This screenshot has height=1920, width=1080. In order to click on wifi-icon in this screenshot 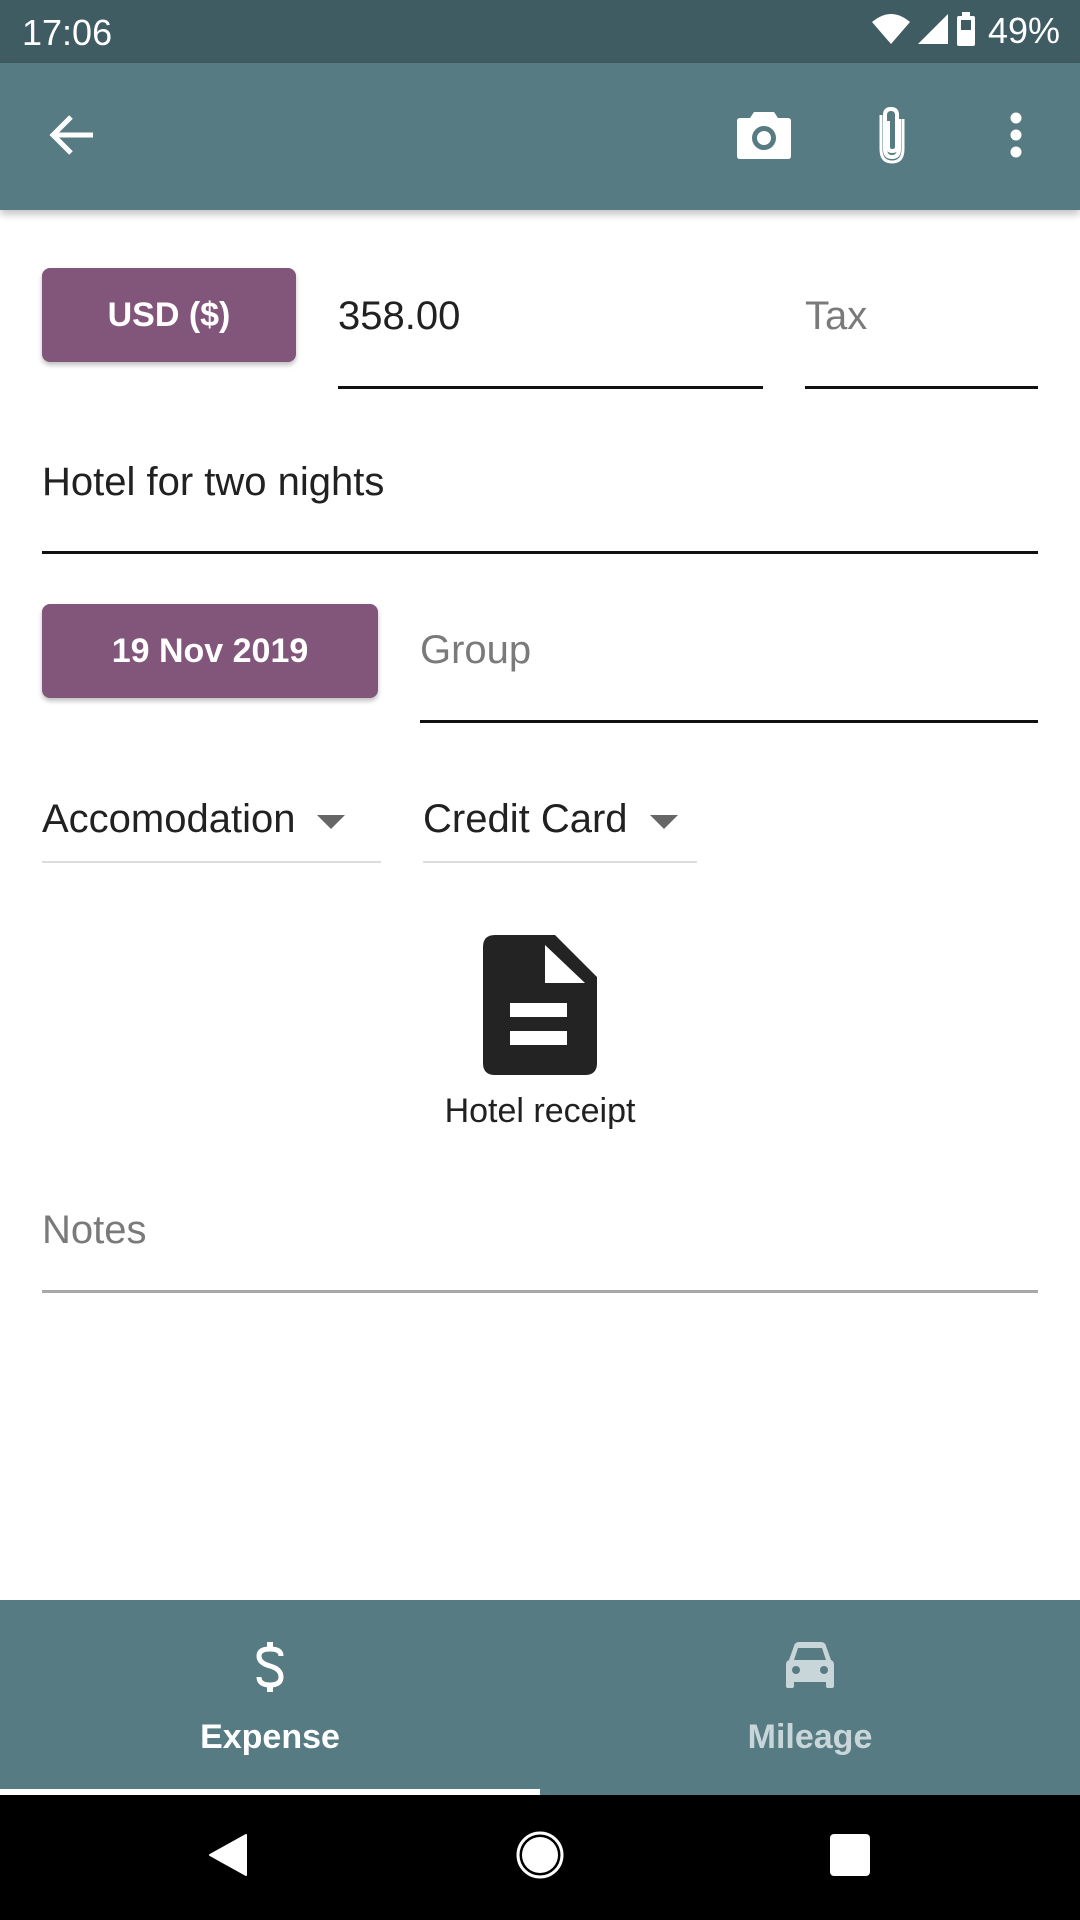, I will do `click(890, 31)`.